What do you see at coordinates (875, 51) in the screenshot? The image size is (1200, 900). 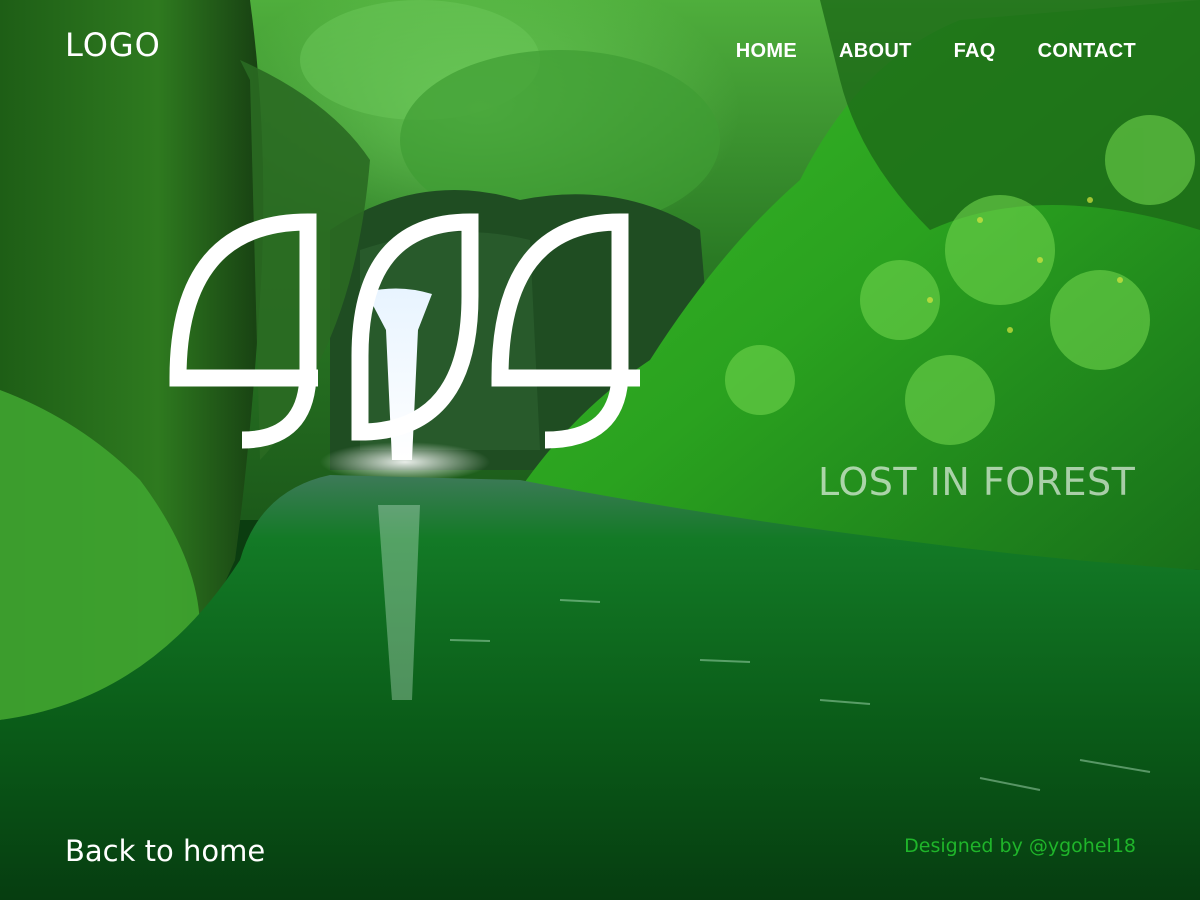 I see `nav-about-link: ABOUT` at bounding box center [875, 51].